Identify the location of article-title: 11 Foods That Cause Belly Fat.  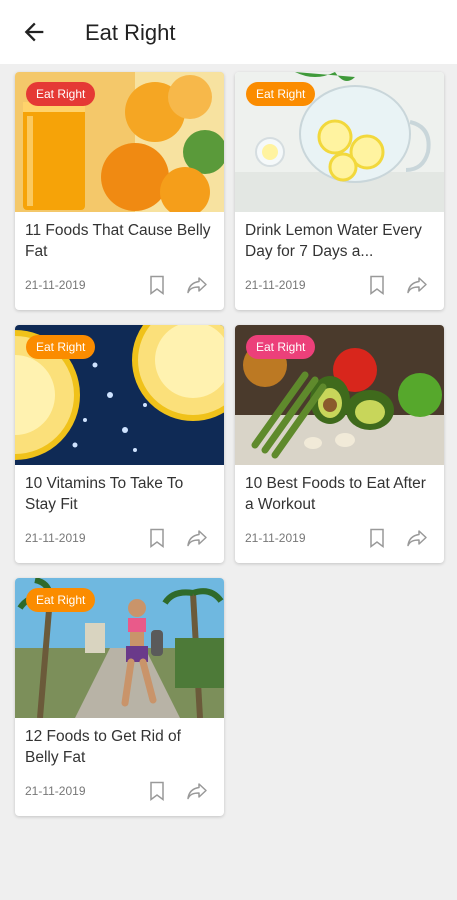
(118, 241).